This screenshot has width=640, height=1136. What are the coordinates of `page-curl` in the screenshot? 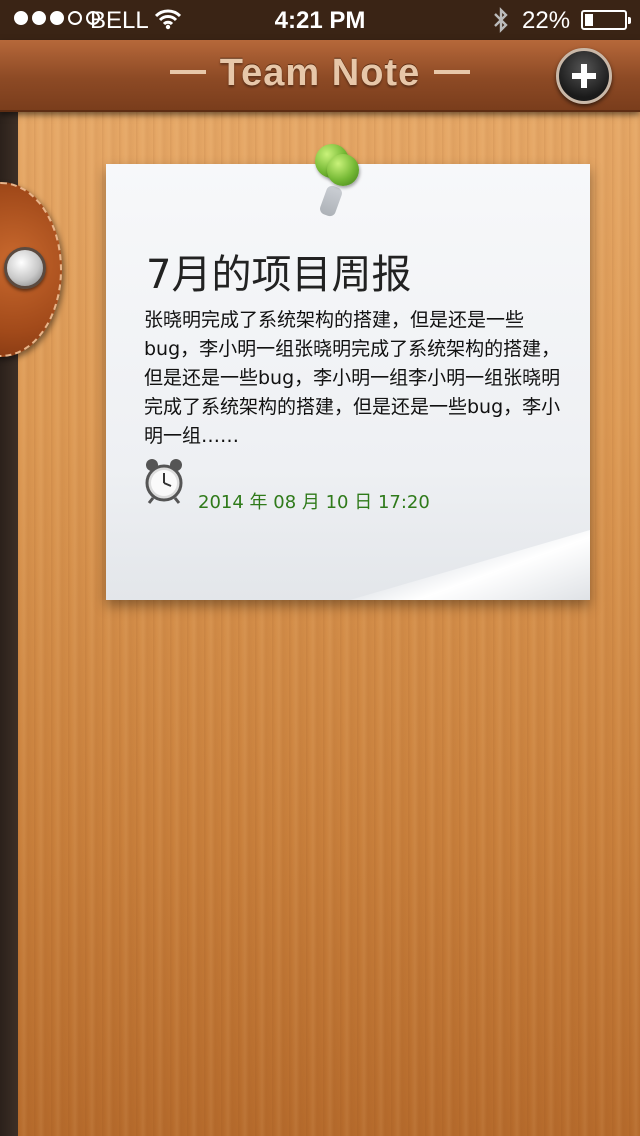 It's located at (470, 565).